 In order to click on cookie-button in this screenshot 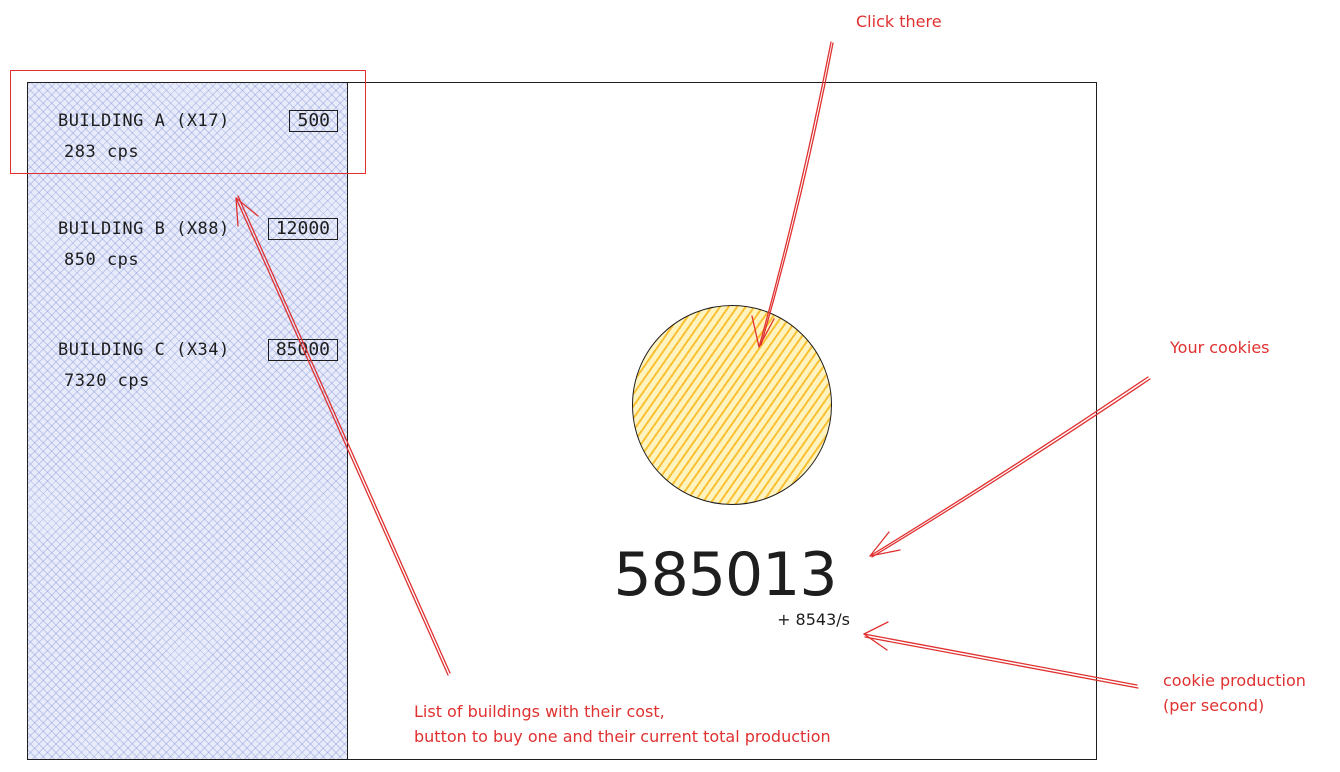, I will do `click(732, 405)`.